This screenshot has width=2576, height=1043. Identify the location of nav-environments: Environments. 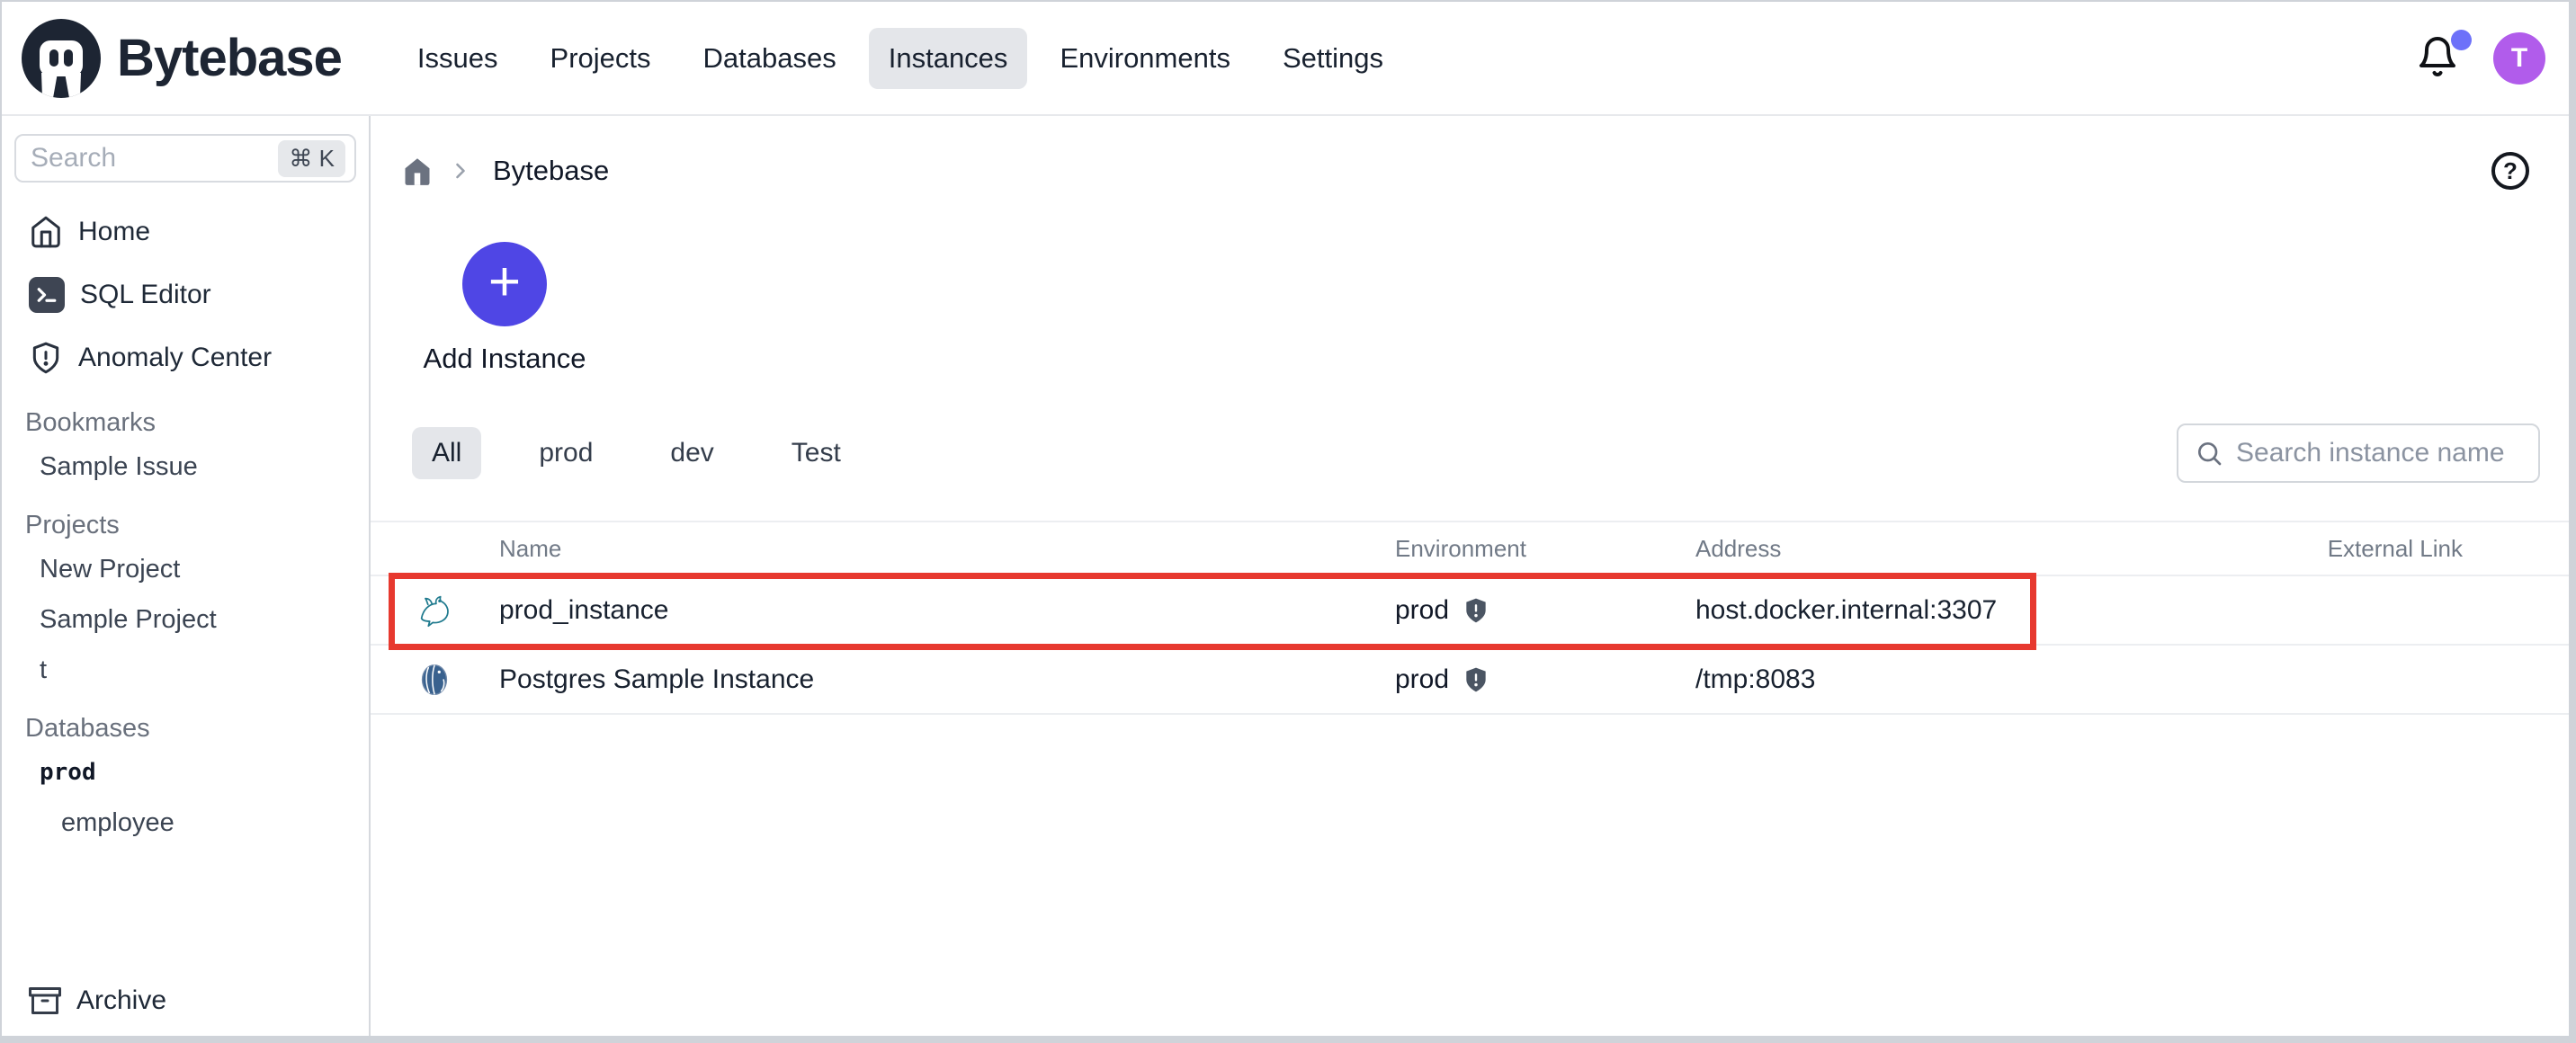
(1145, 58).